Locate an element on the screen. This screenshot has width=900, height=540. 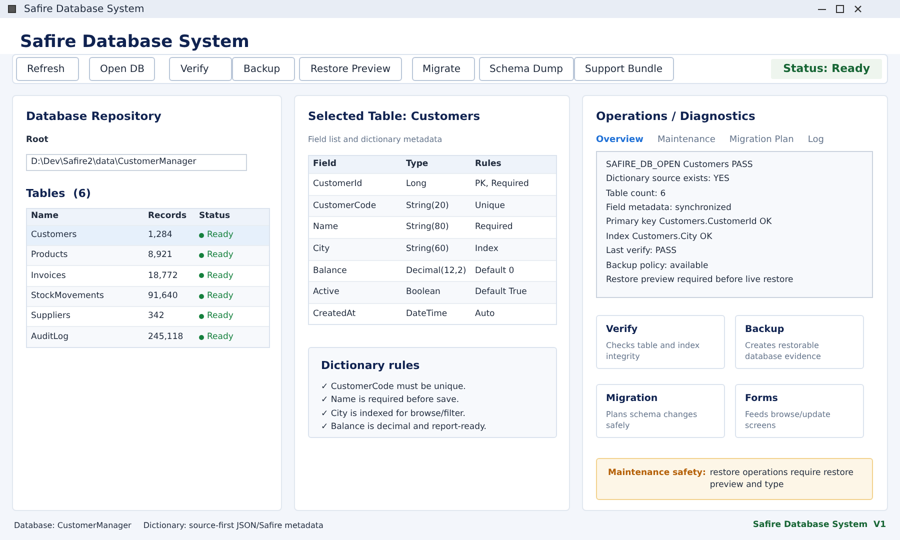
log-line: Index Customers.City OK is located at coordinates (660, 237).